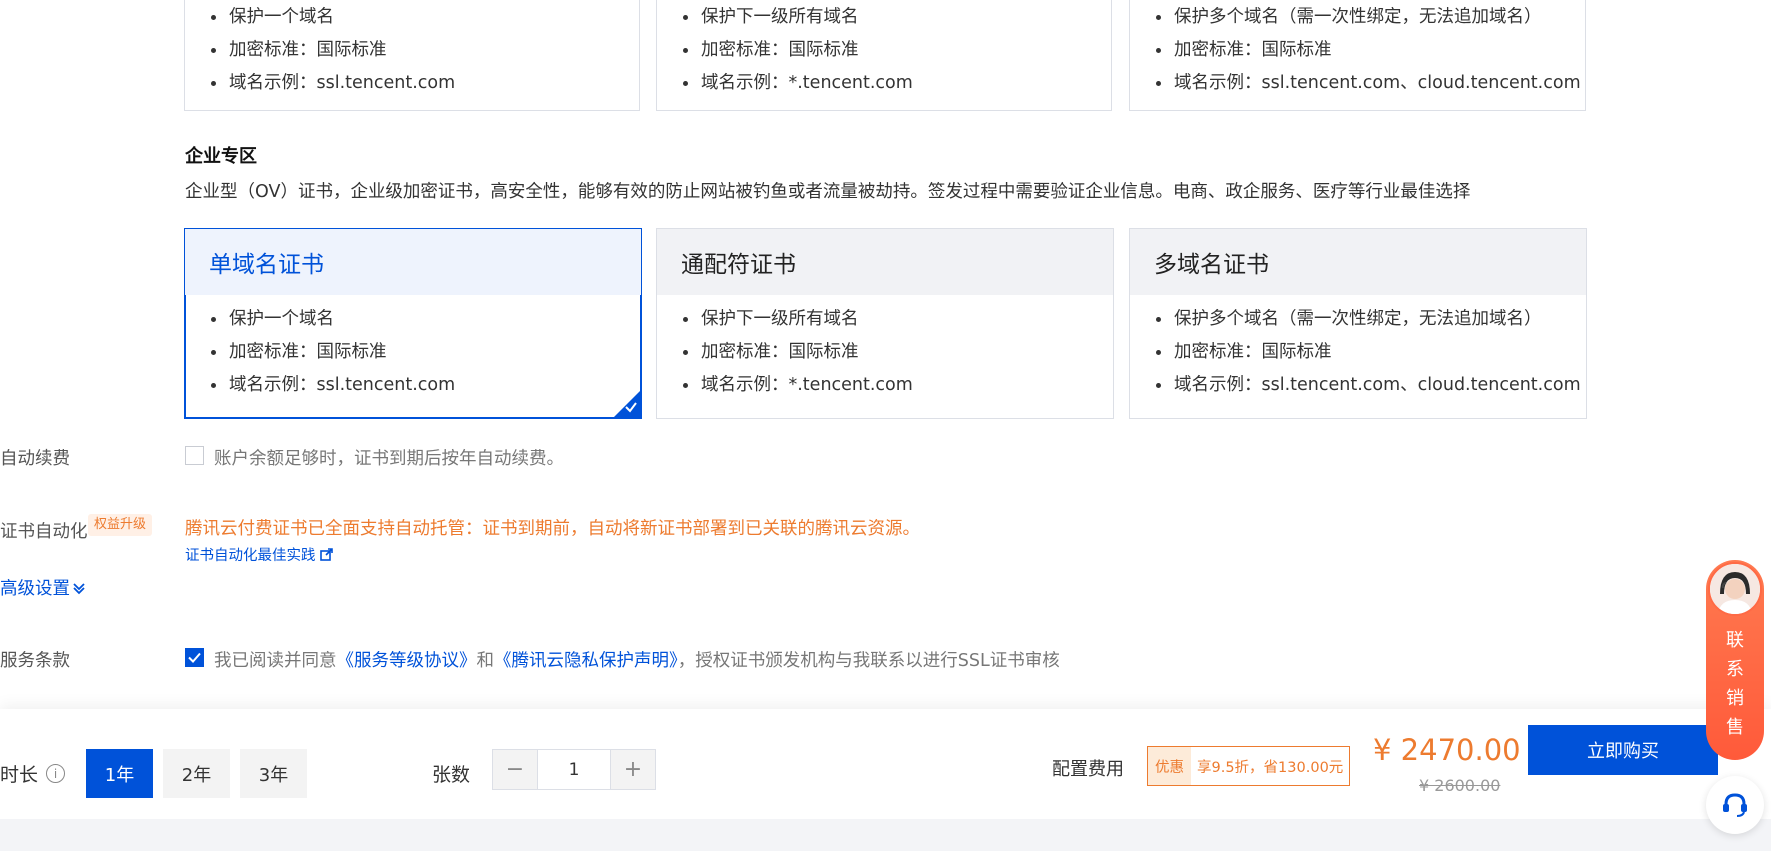 Image resolution: width=1771 pixels, height=851 pixels. I want to click on info-icon: i, so click(56, 773).